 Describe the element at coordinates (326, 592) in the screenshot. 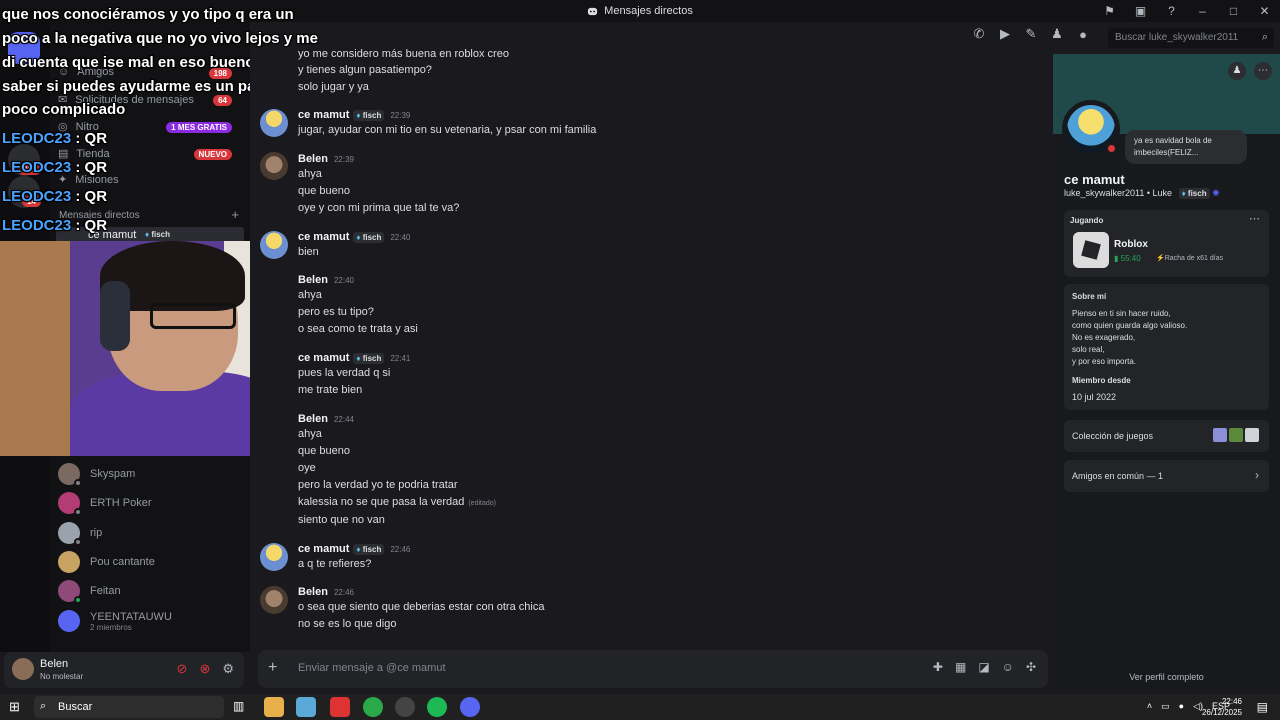

I see `message-header: Belen 22:46` at that location.